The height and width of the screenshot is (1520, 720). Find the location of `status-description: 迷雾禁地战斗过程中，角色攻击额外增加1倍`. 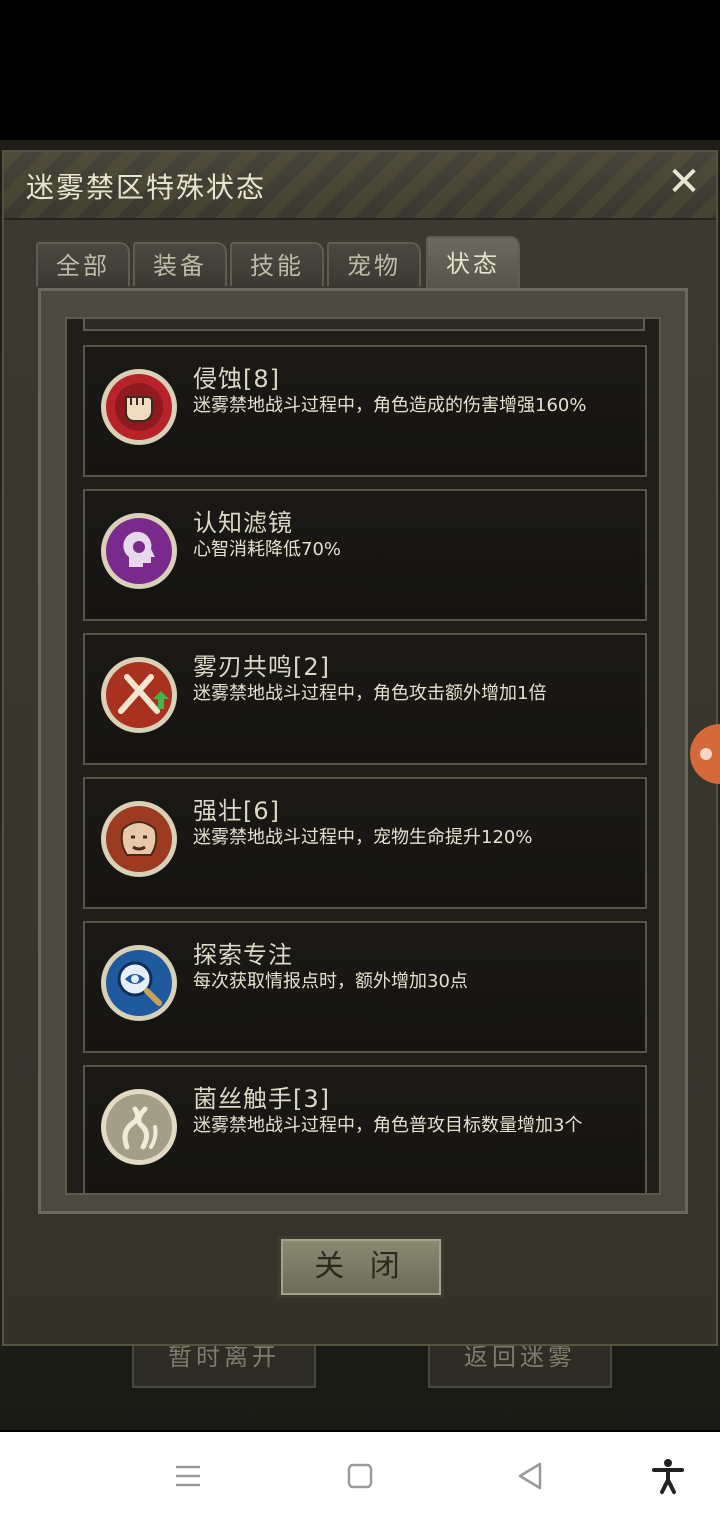

status-description: 迷雾禁地战斗过程中，角色攻击额外增加1倍 is located at coordinates (370, 693).